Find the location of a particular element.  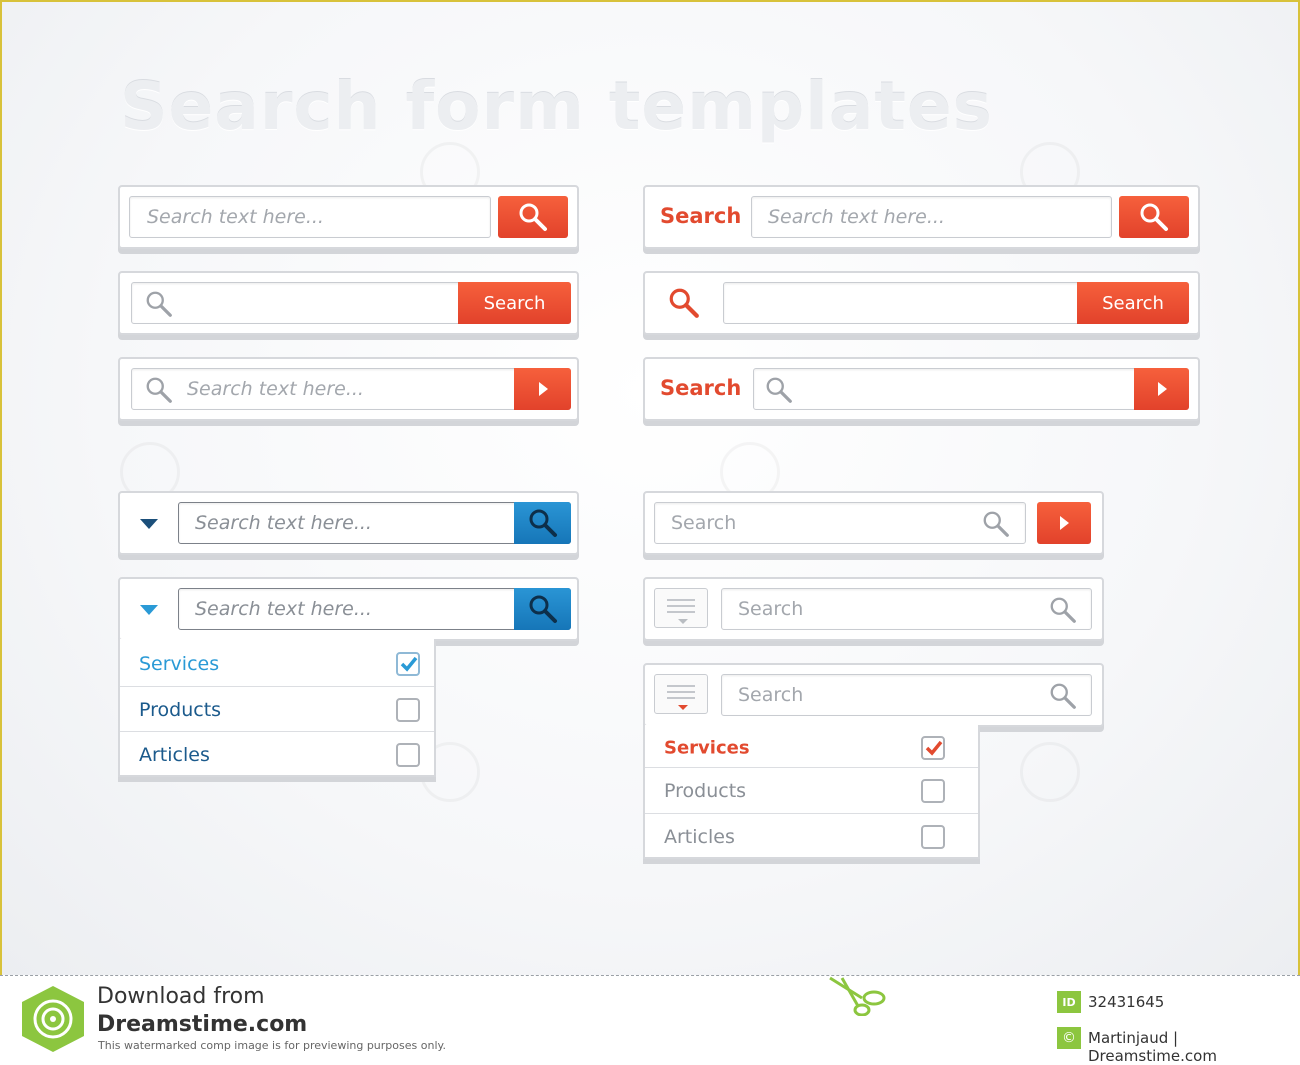

search-input is located at coordinates (971, 389).